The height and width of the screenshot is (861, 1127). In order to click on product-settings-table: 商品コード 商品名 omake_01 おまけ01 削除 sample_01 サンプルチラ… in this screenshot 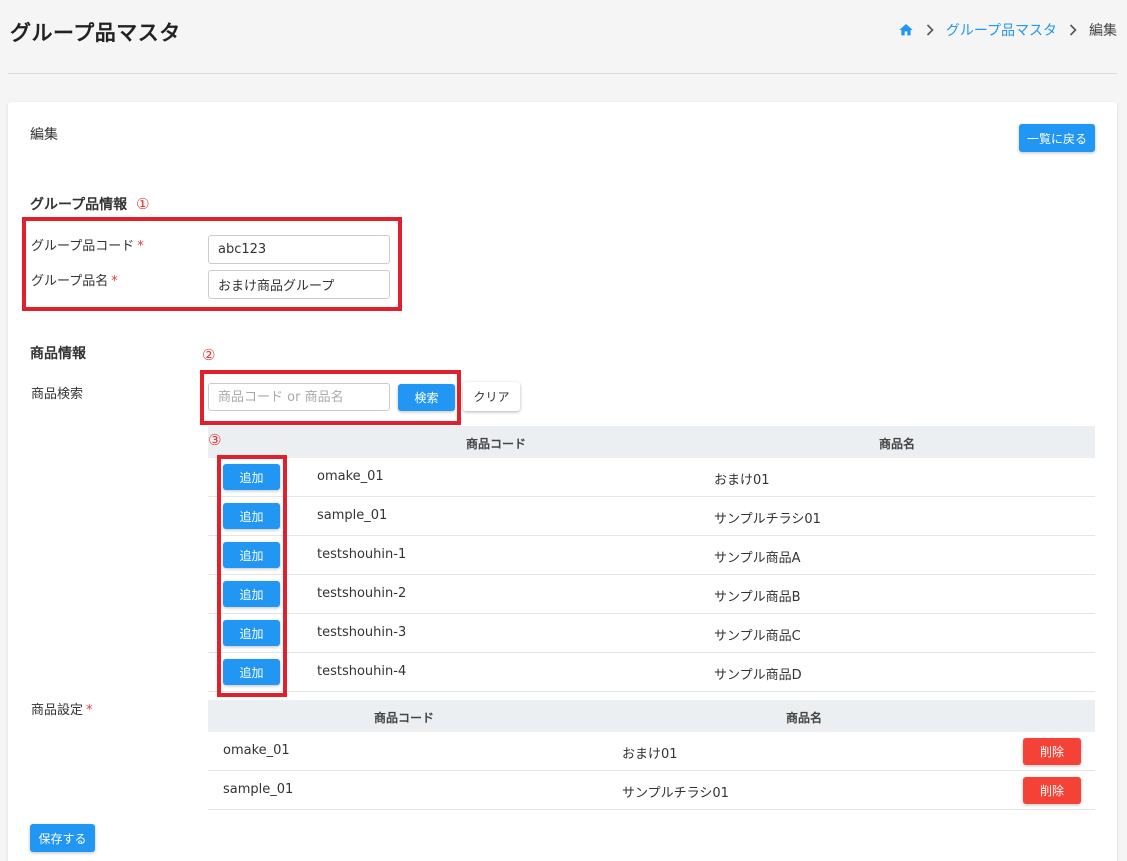, I will do `click(651, 755)`.